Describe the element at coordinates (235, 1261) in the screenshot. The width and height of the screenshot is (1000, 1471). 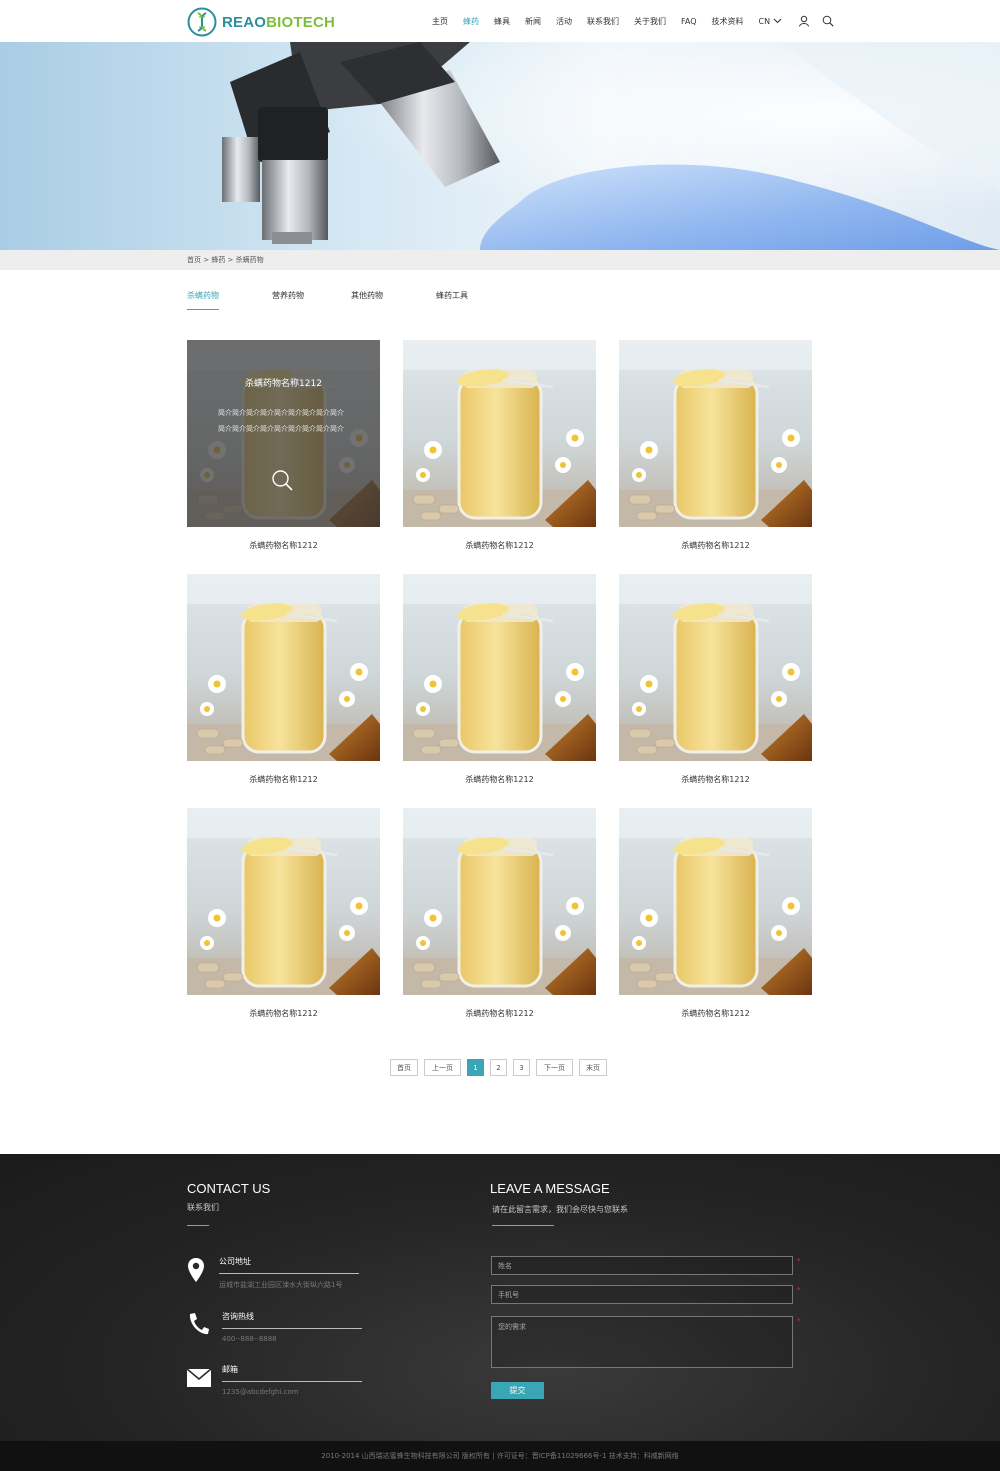
I see `address-label: 公司地址` at that location.